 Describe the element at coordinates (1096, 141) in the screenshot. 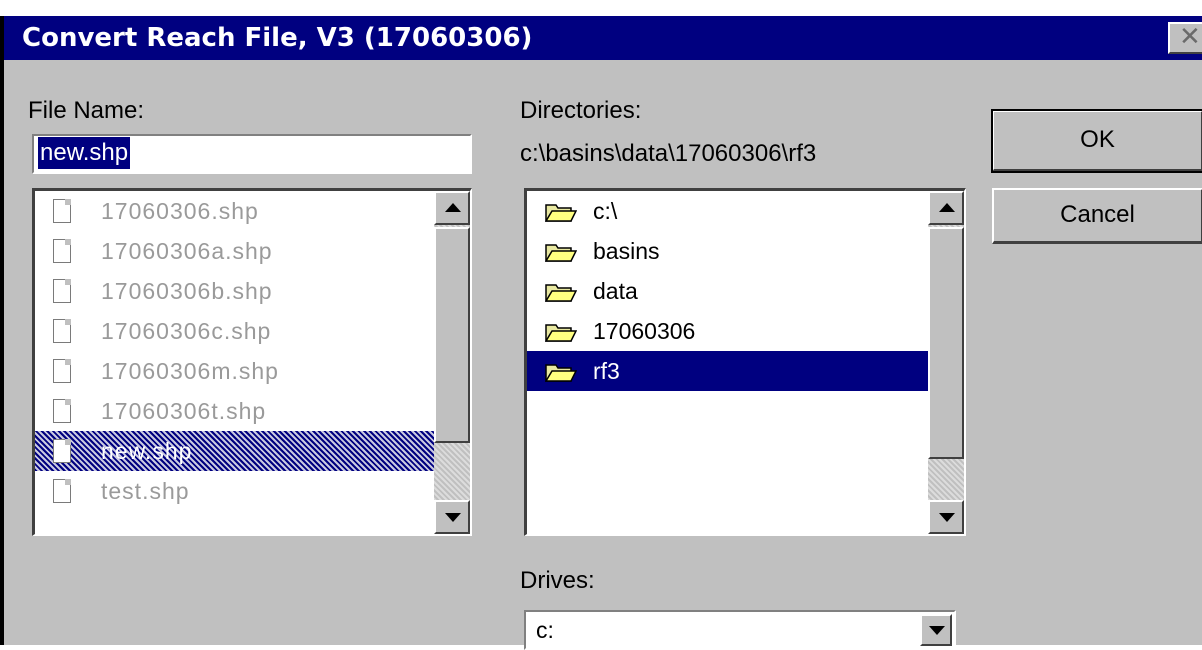

I see `ok-button: OK` at that location.